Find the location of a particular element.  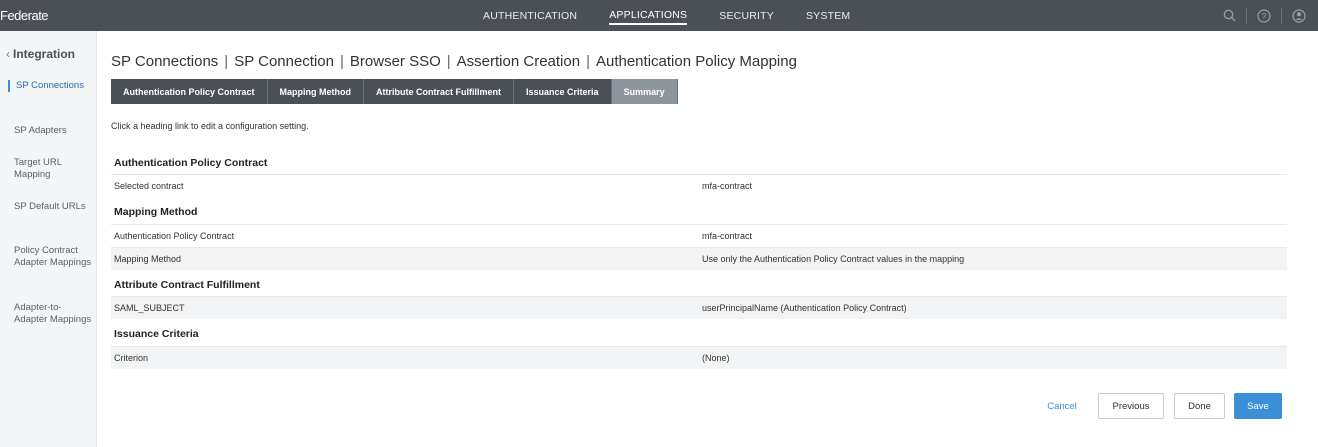

breadcrumb-sp-connections: SP Connections is located at coordinates (164, 61).